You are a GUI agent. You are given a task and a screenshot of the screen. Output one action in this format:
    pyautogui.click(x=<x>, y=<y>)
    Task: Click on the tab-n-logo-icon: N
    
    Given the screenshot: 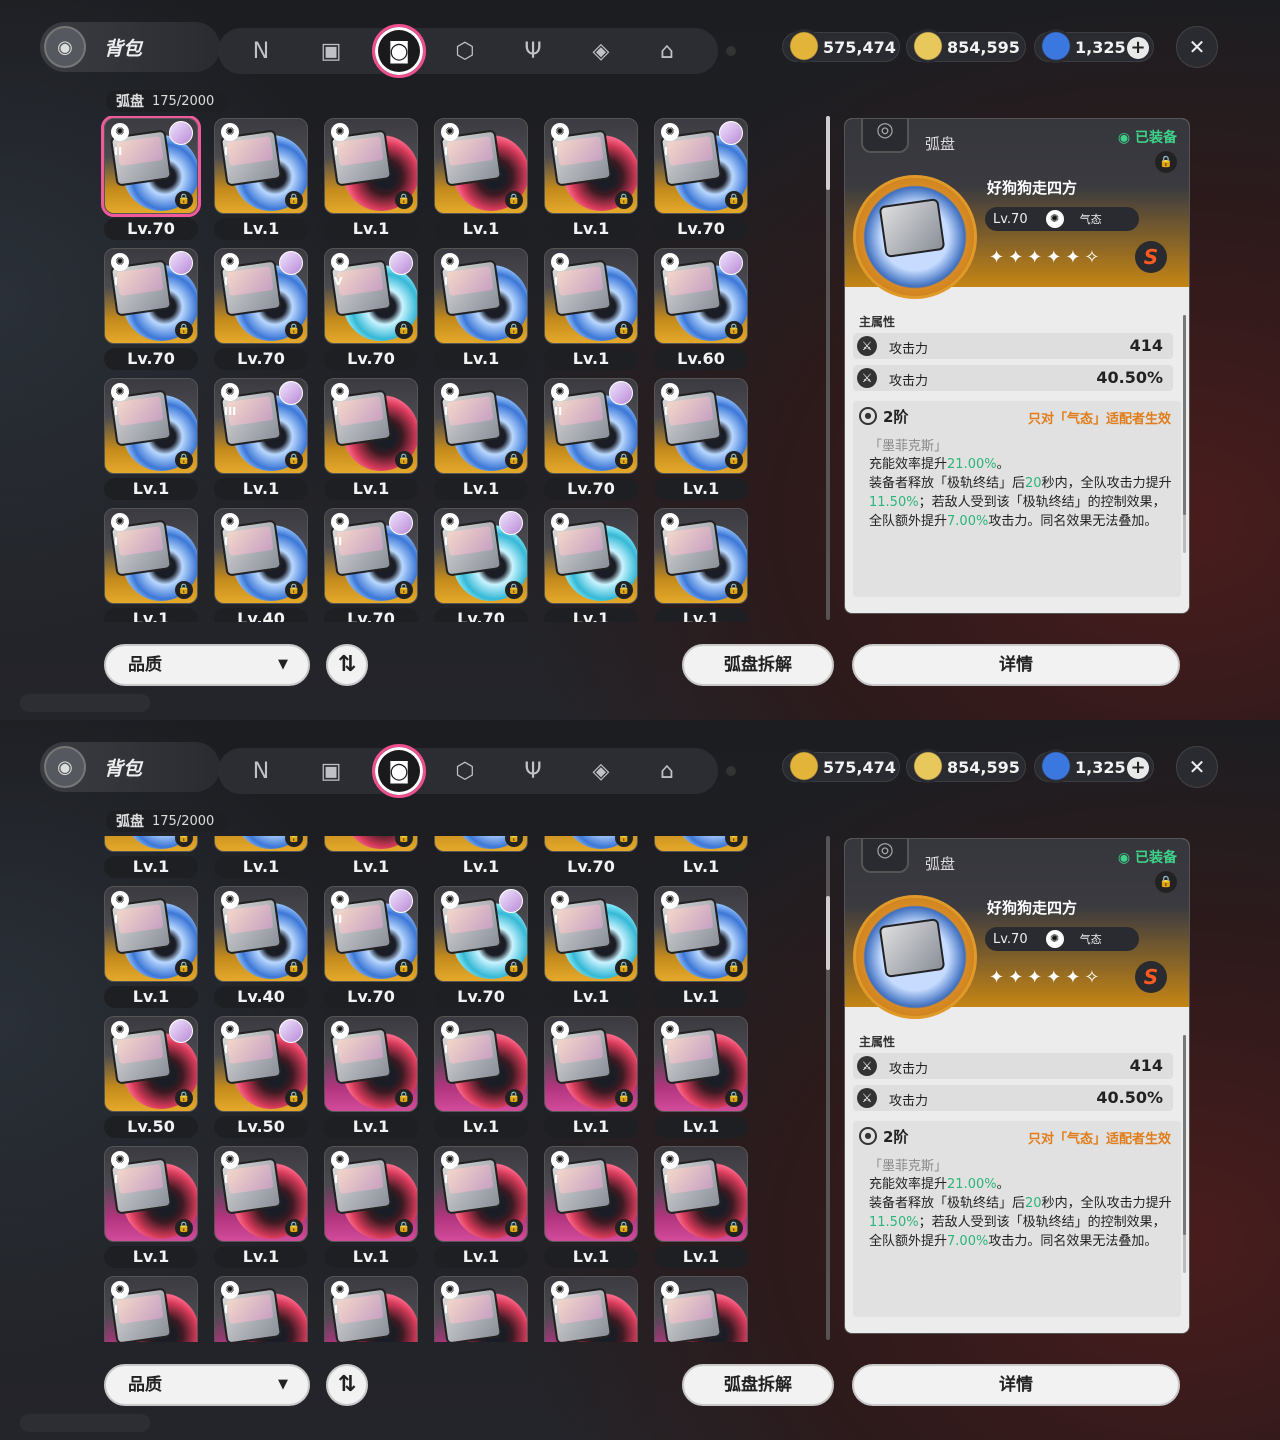 What is the action you would take?
    pyautogui.click(x=261, y=771)
    